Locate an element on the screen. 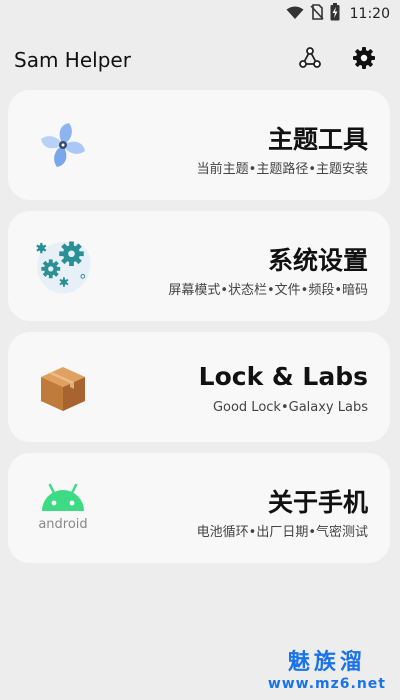 The image size is (400, 700). card-title: Lock & Labs is located at coordinates (283, 376).